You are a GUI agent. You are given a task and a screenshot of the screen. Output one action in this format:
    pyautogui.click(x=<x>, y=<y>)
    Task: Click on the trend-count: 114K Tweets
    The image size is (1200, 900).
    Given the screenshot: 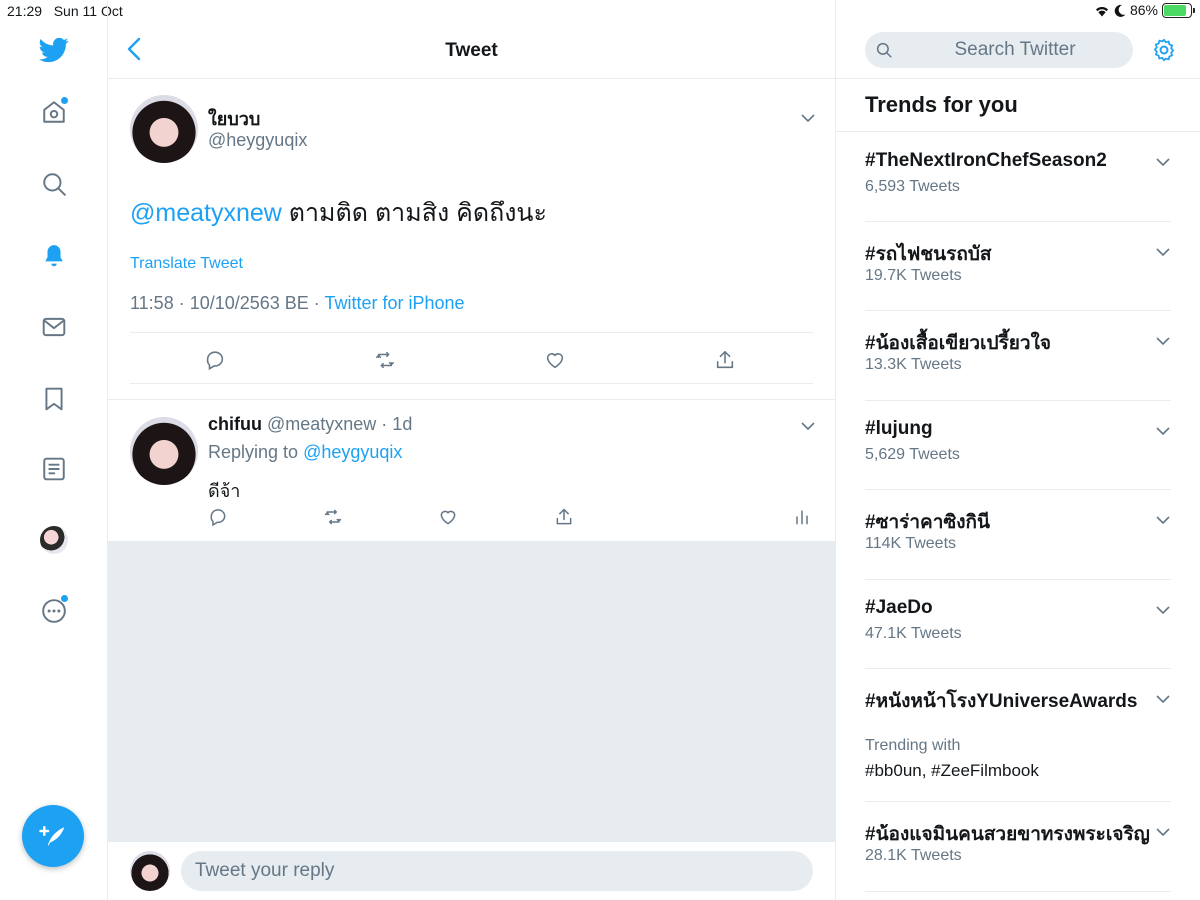 What is the action you would take?
    pyautogui.click(x=911, y=543)
    